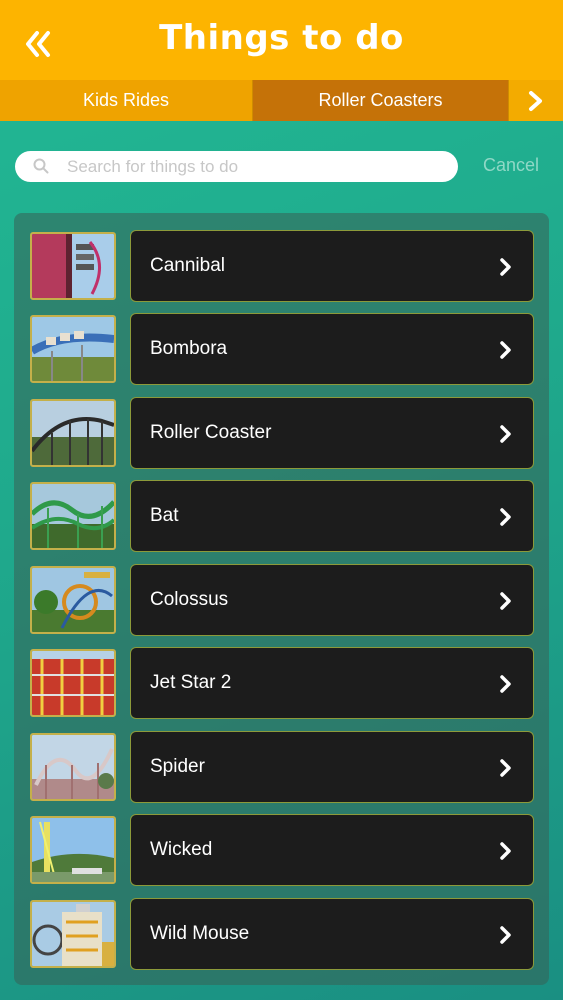  I want to click on tab-bar: Kids Rides Roller Coasters, so click(281, 100).